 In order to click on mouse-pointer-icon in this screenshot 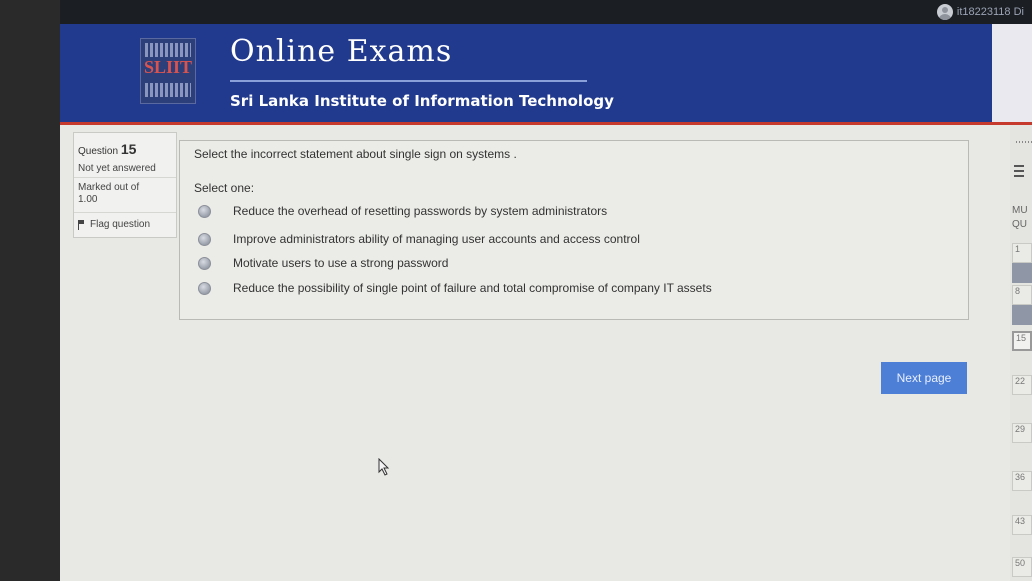, I will do `click(384, 467)`.